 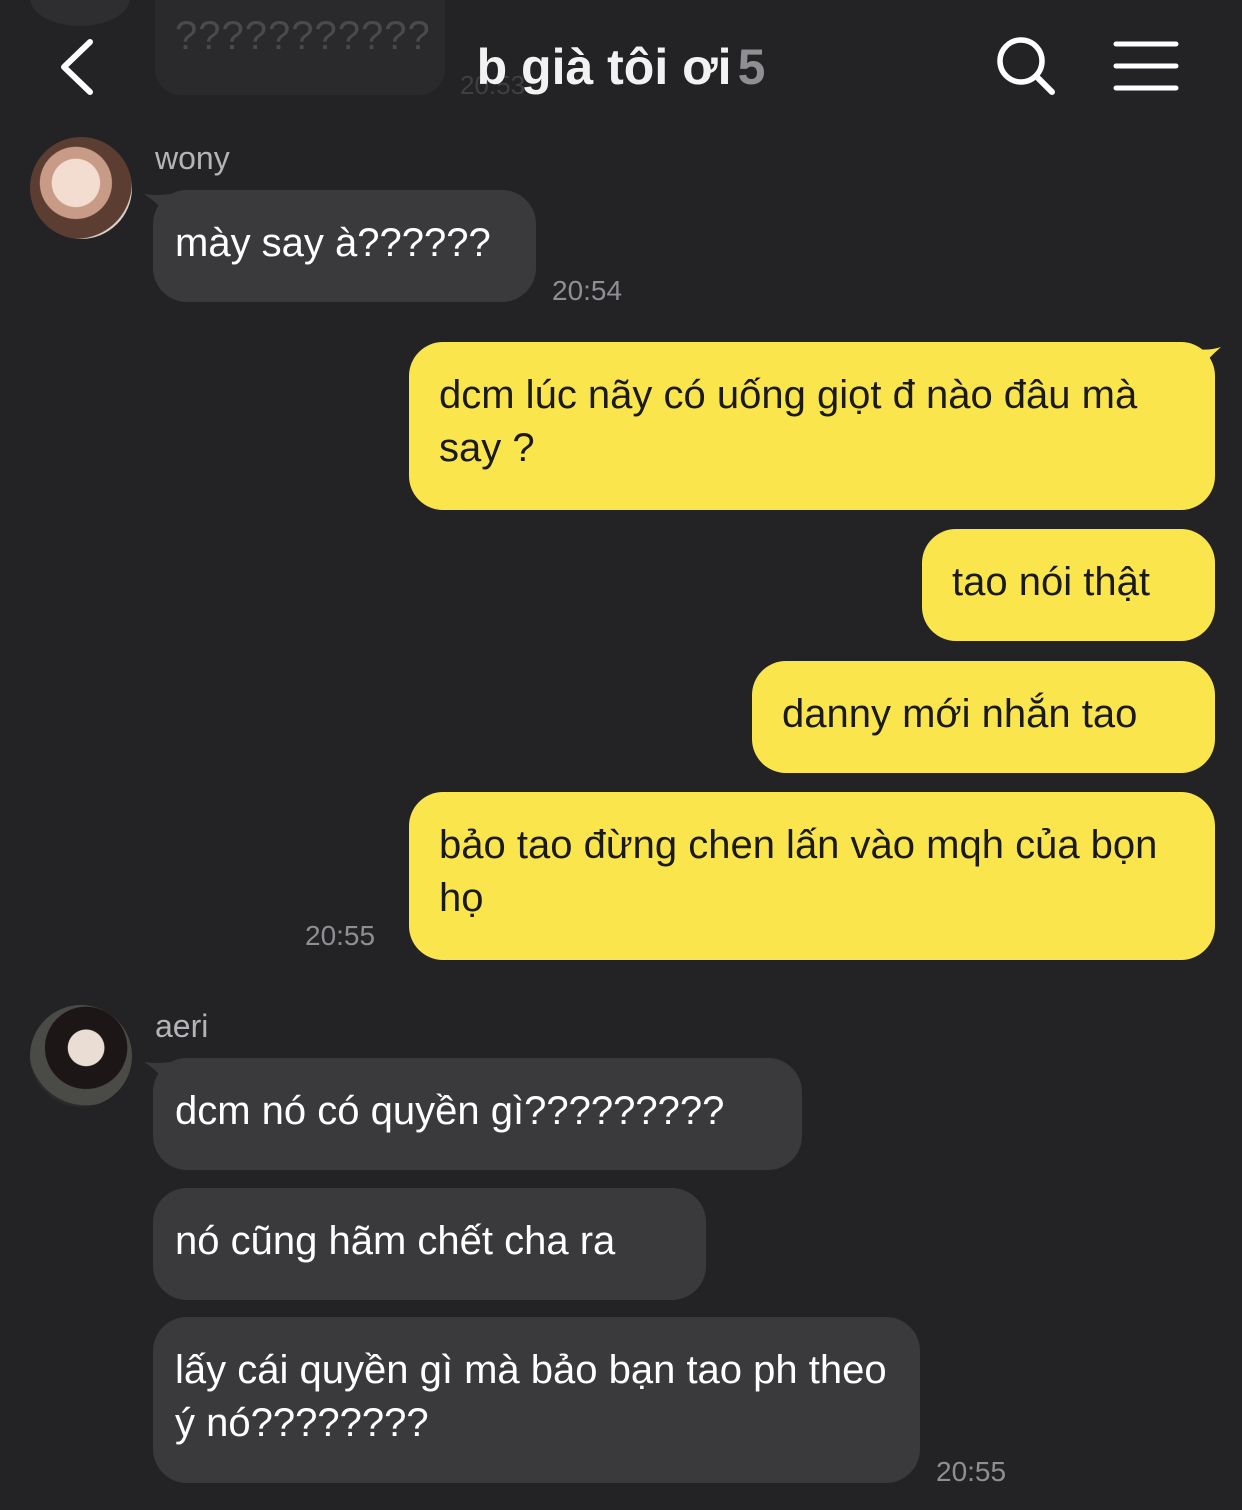 I want to click on hamburger-menu-icon, so click(x=1146, y=66).